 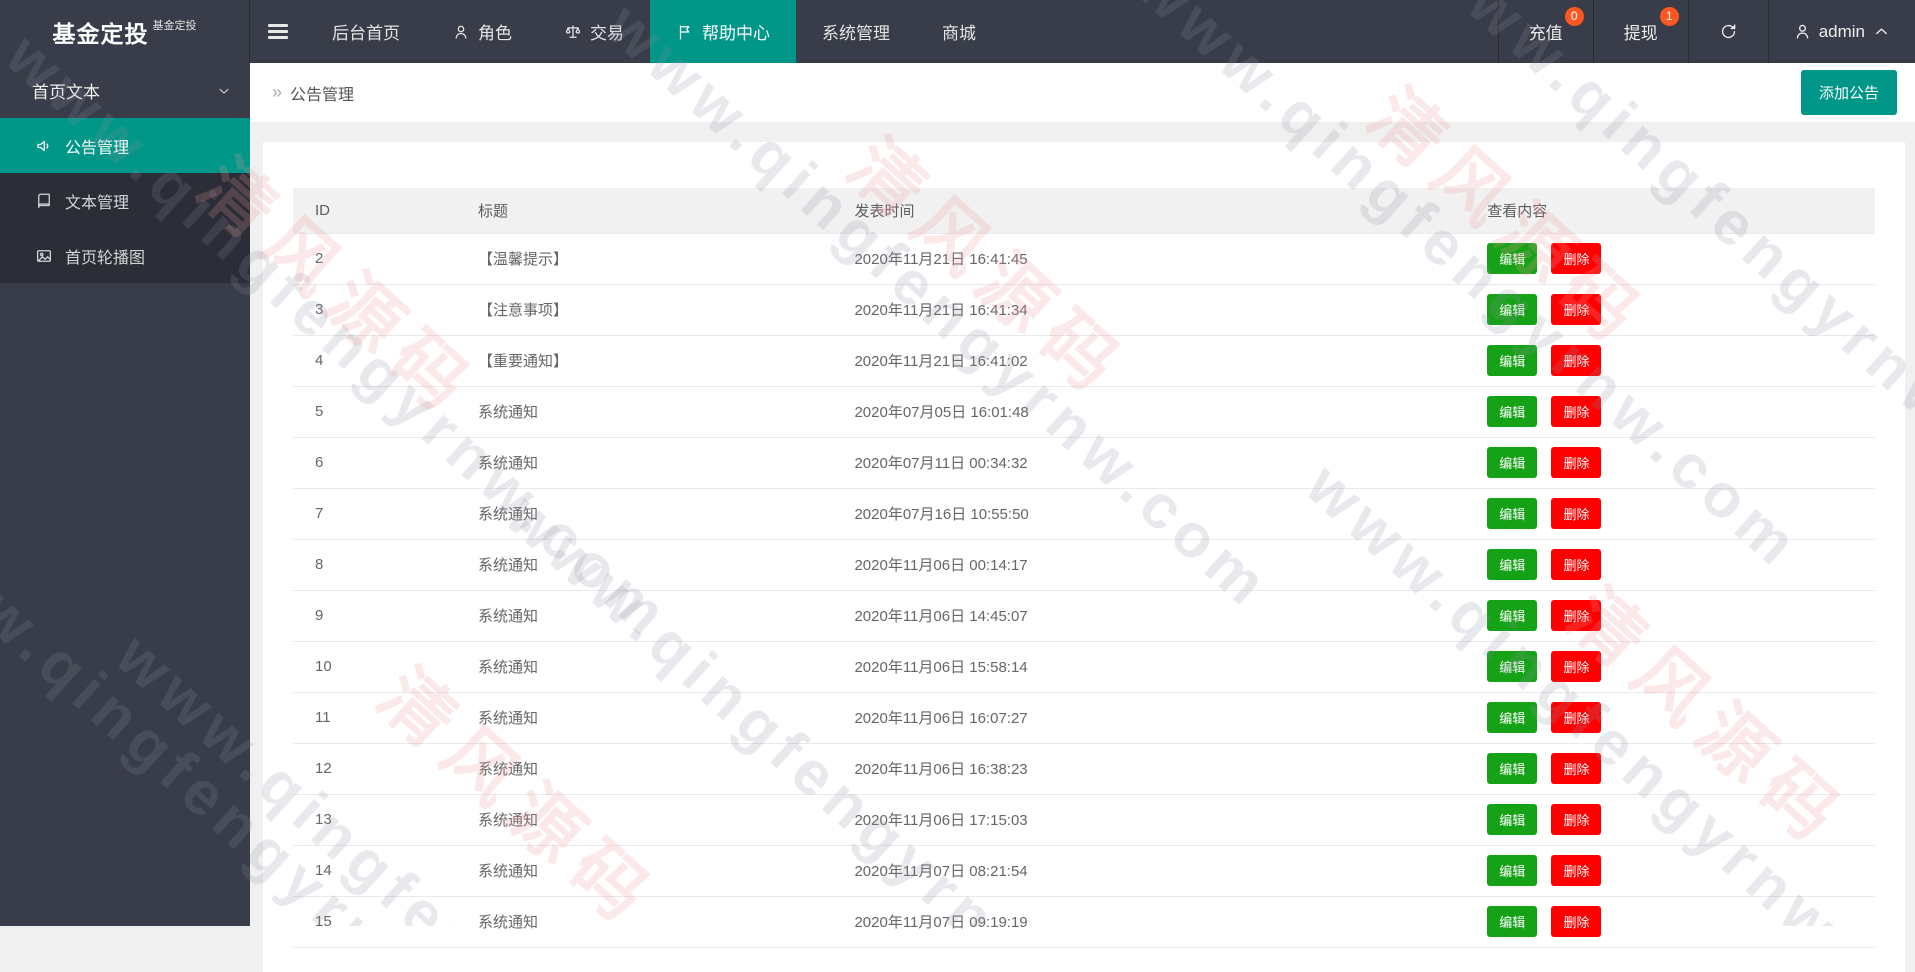 What do you see at coordinates (856, 31) in the screenshot?
I see `nav-item-system: 系统管理` at bounding box center [856, 31].